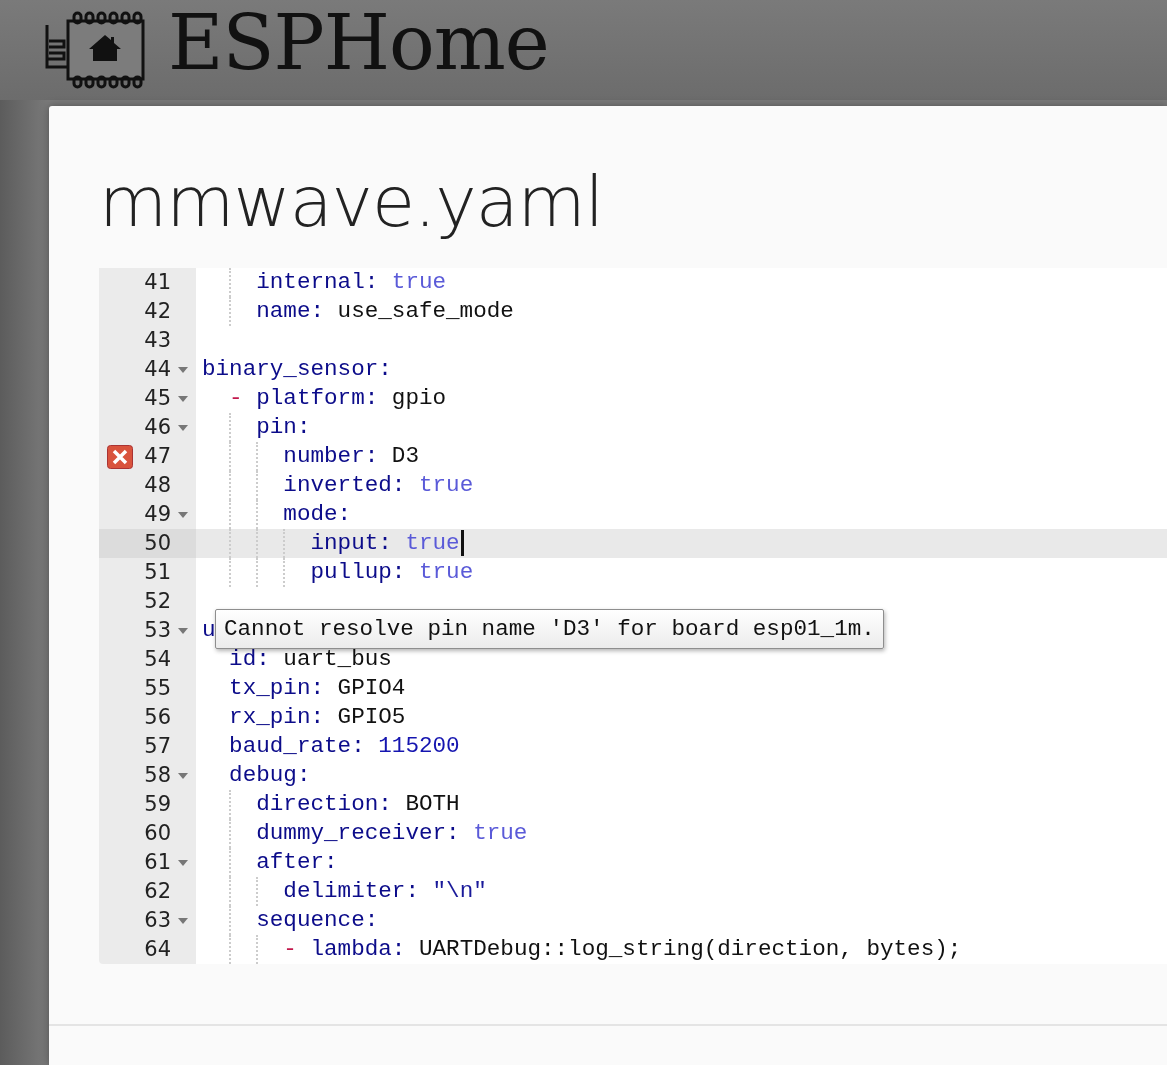 The image size is (1167, 1065). Describe the element at coordinates (317, 920) in the screenshot. I see `yaml-key: sequence:` at that location.